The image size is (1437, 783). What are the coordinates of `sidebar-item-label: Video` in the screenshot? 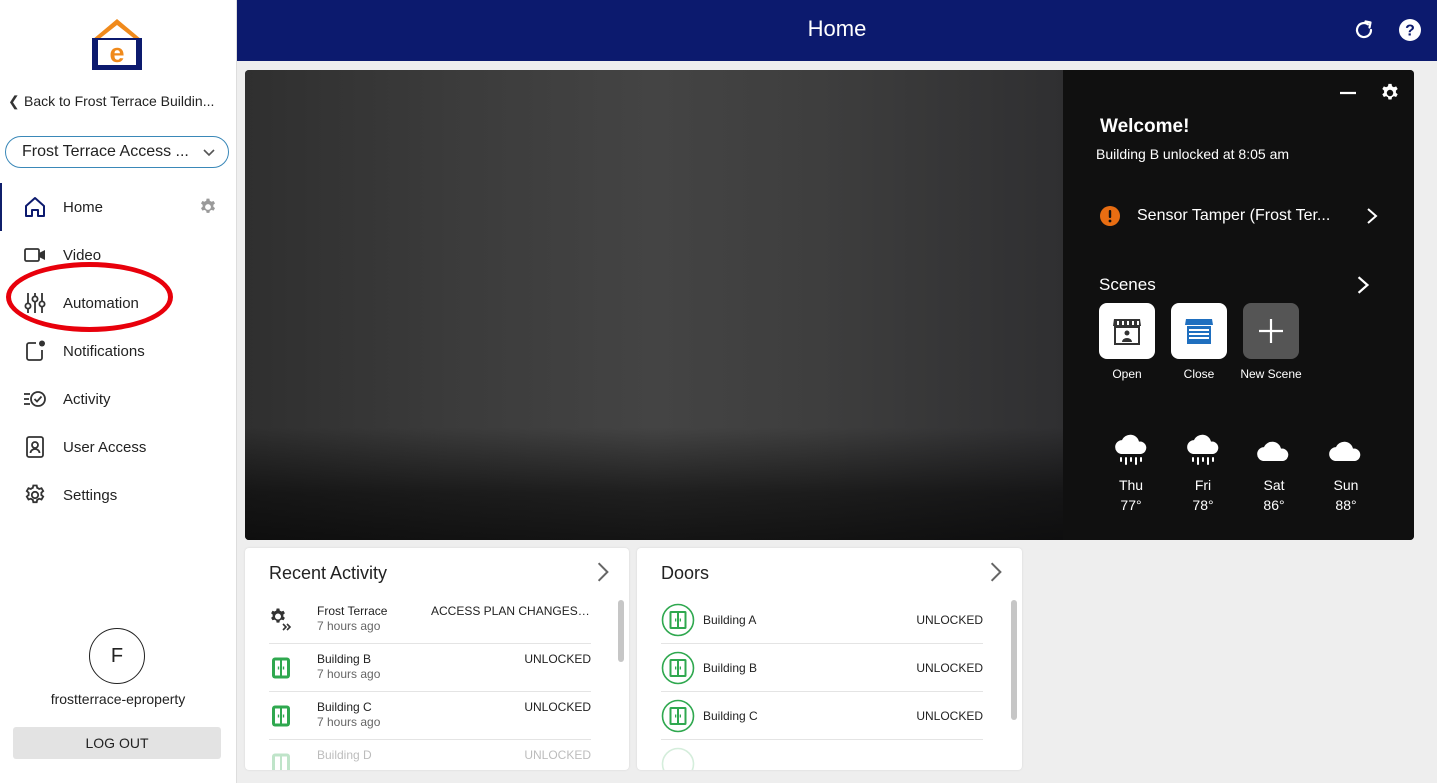 It's located at (82, 255).